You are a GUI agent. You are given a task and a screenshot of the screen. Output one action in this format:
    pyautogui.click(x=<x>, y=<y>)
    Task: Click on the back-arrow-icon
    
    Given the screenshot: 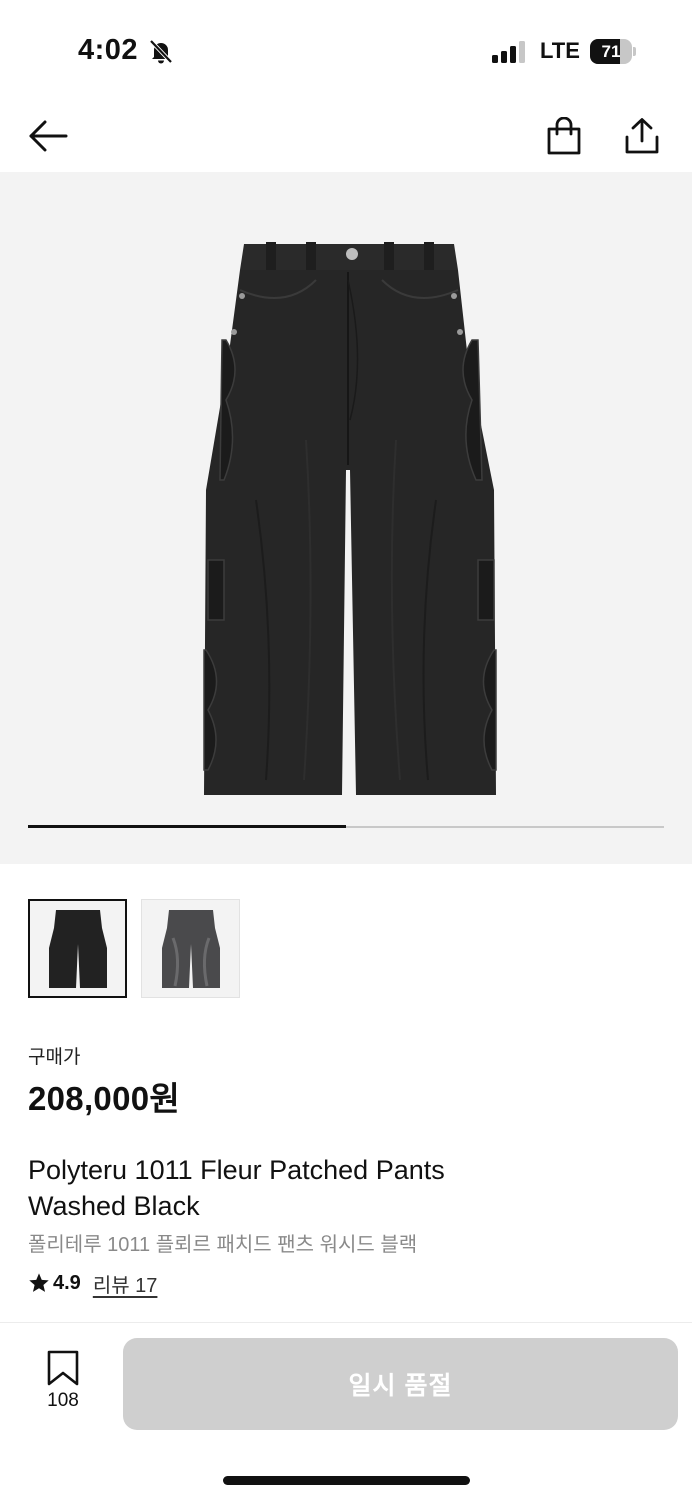 What is the action you would take?
    pyautogui.click(x=48, y=136)
    